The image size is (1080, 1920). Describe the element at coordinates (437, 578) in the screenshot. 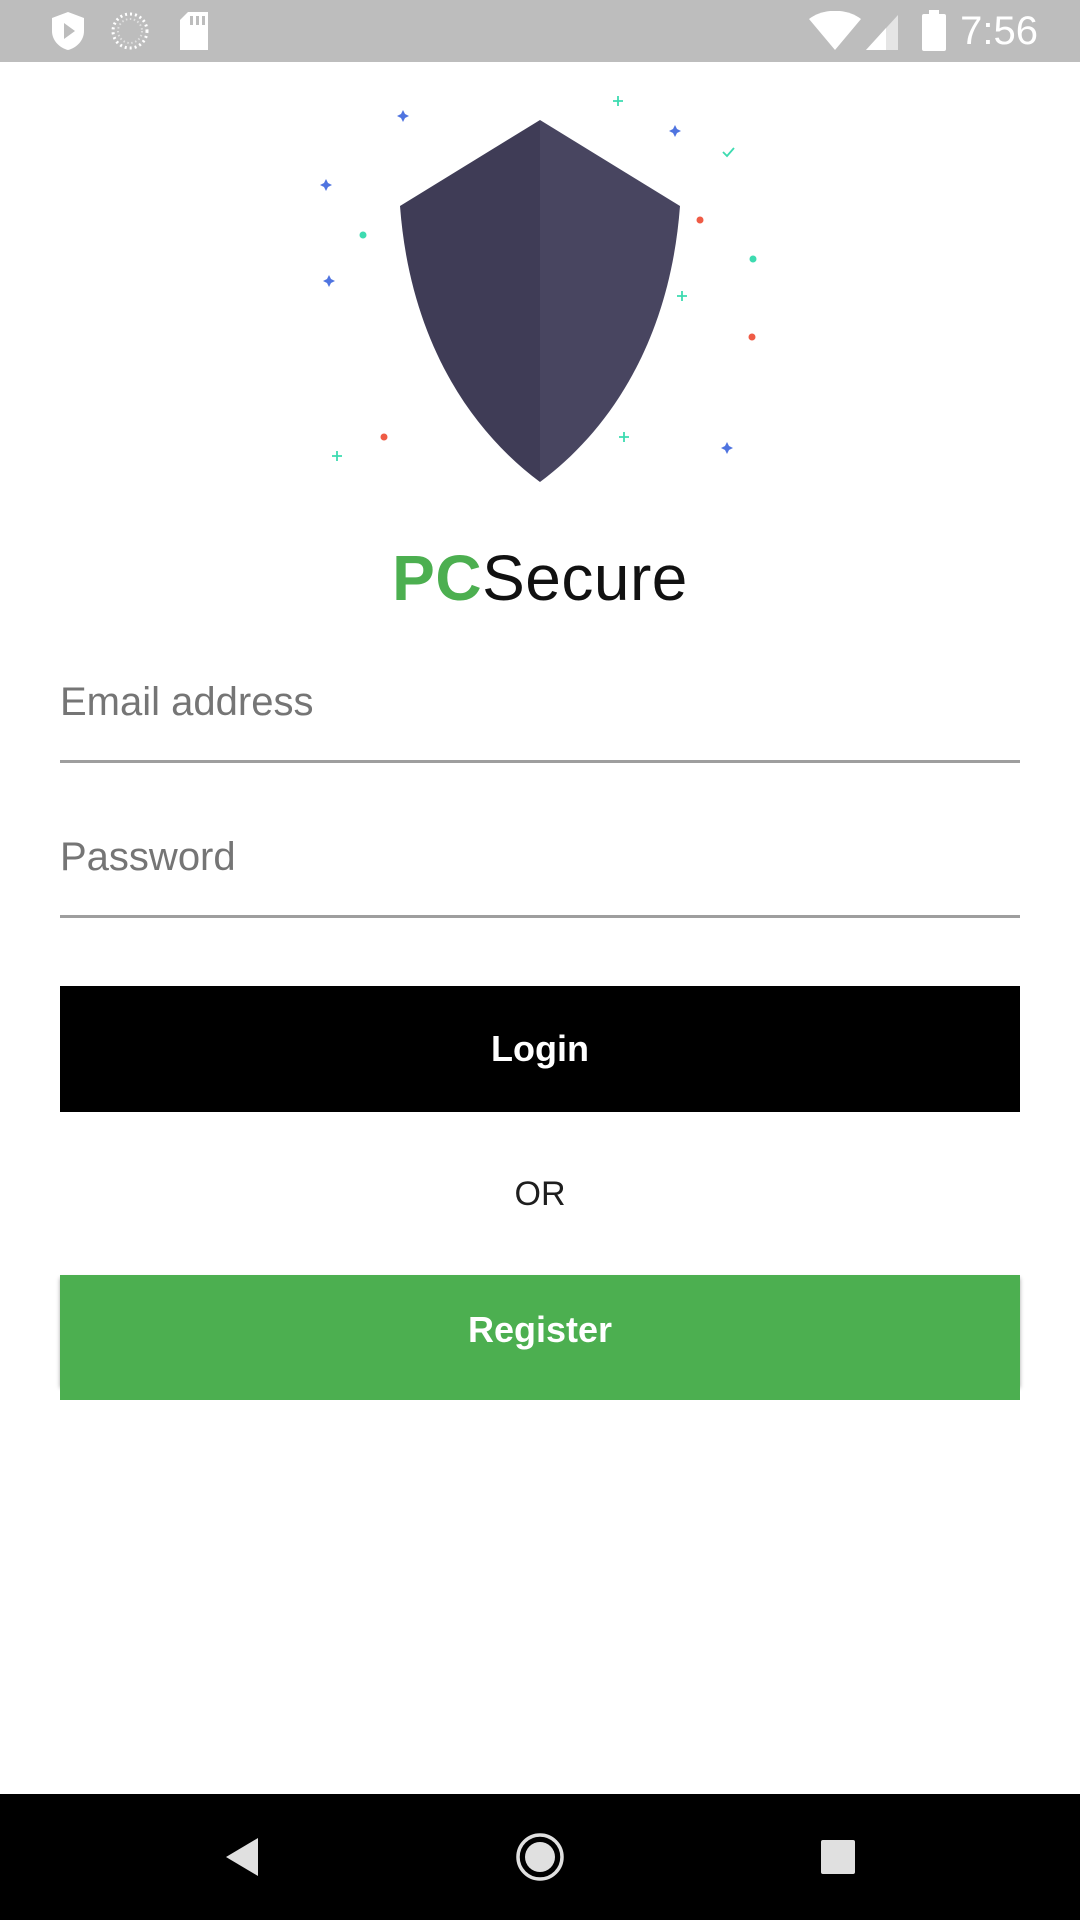

I see `brand-prefix: PC` at that location.